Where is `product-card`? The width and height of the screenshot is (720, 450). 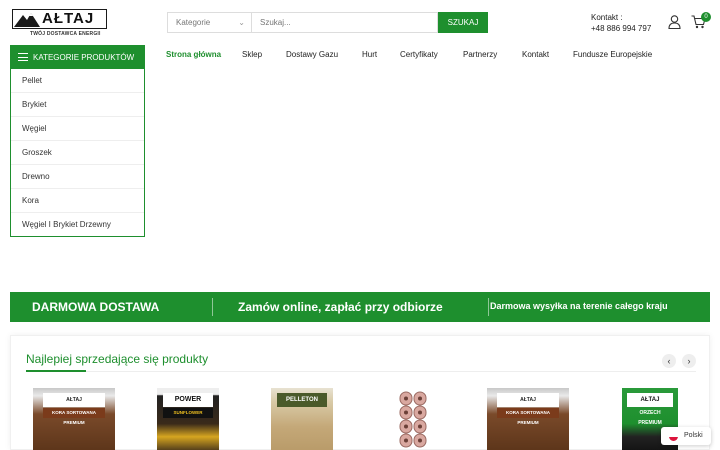
product-card is located at coordinates (413, 419).